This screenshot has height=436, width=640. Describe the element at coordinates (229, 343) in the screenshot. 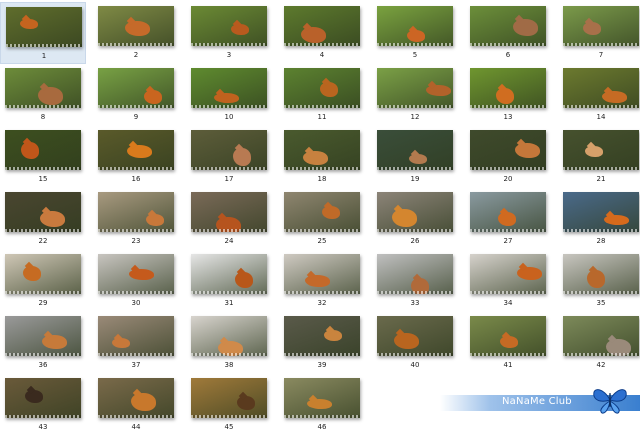

I see `thumbnail-item: 38` at that location.